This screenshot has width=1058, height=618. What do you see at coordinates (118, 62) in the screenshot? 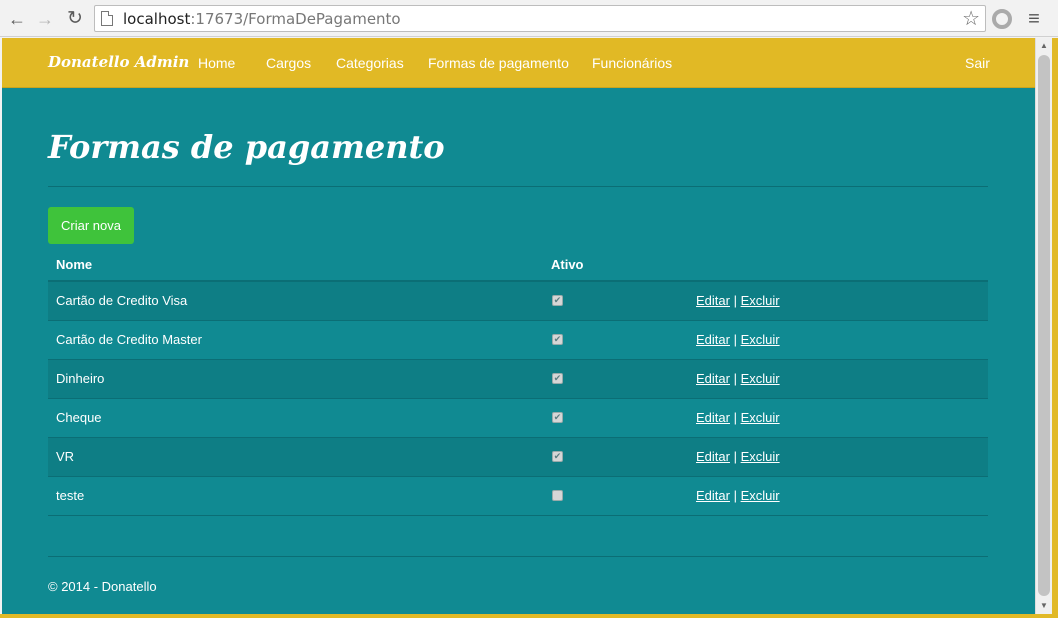
I see `brand-logo: Donatello Admin` at bounding box center [118, 62].